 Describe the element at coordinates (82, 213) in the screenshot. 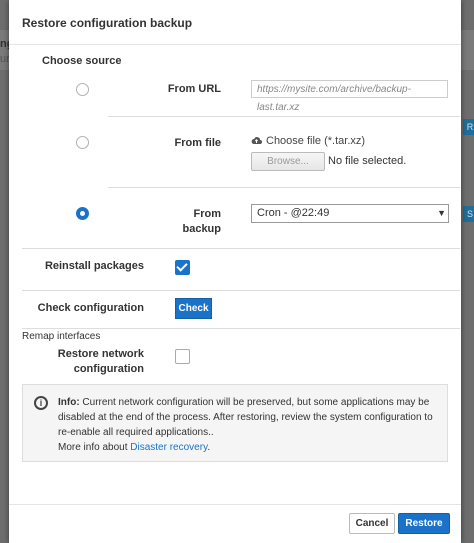

I see `radio-from-backup` at that location.